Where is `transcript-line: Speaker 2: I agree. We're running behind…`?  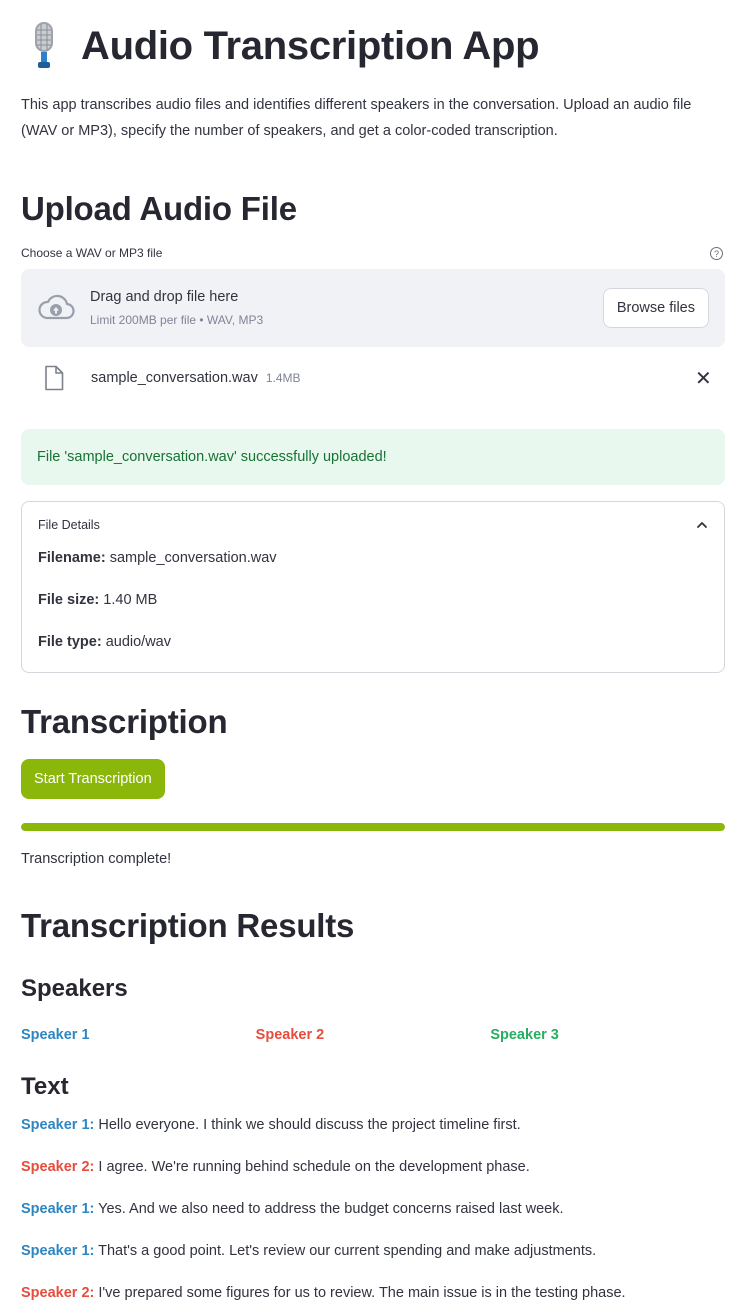 transcript-line: Speaker 2: I agree. We're running behind… is located at coordinates (373, 1167).